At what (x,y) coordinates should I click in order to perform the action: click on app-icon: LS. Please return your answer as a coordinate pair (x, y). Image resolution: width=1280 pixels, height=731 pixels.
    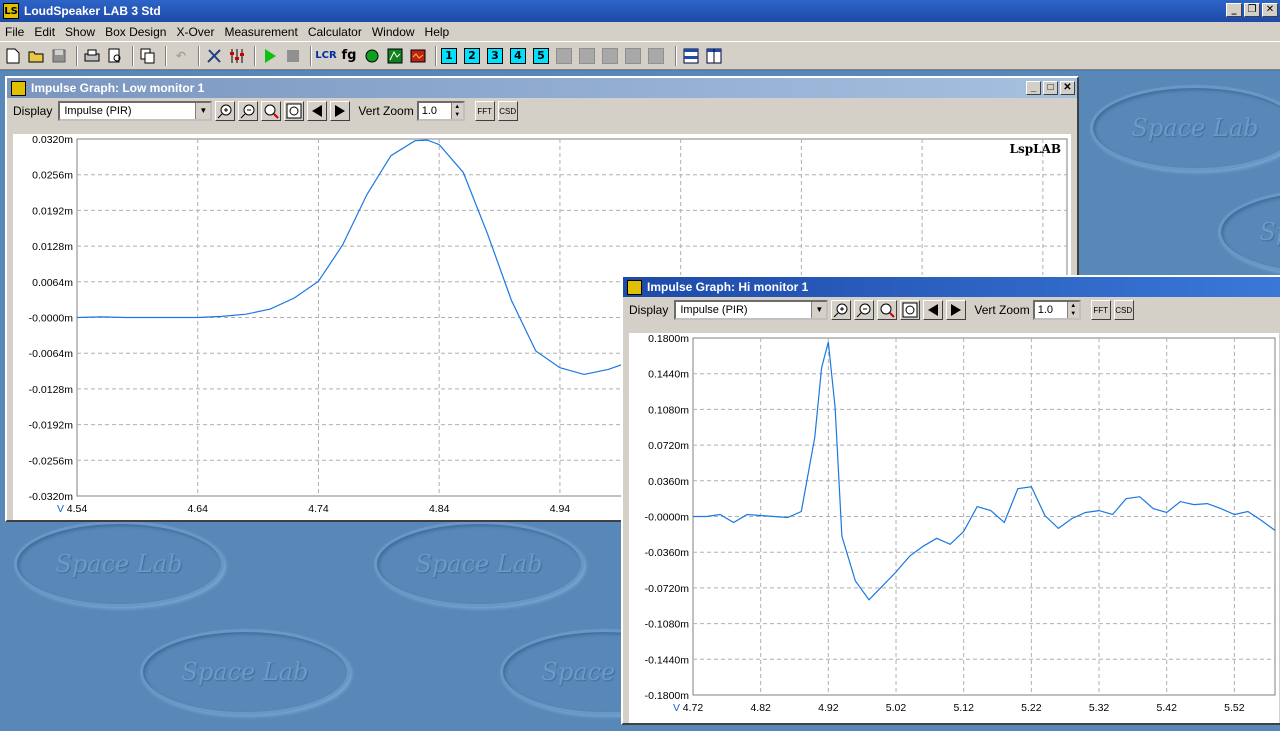
    Looking at the image, I should click on (11, 11).